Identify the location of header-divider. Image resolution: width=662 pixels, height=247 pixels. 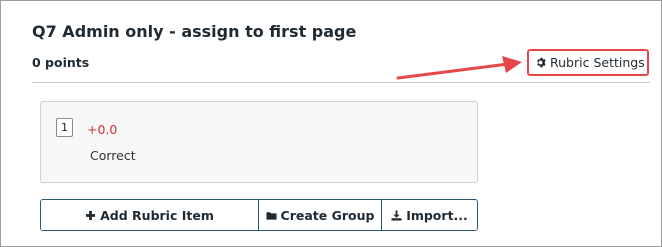
(341, 82).